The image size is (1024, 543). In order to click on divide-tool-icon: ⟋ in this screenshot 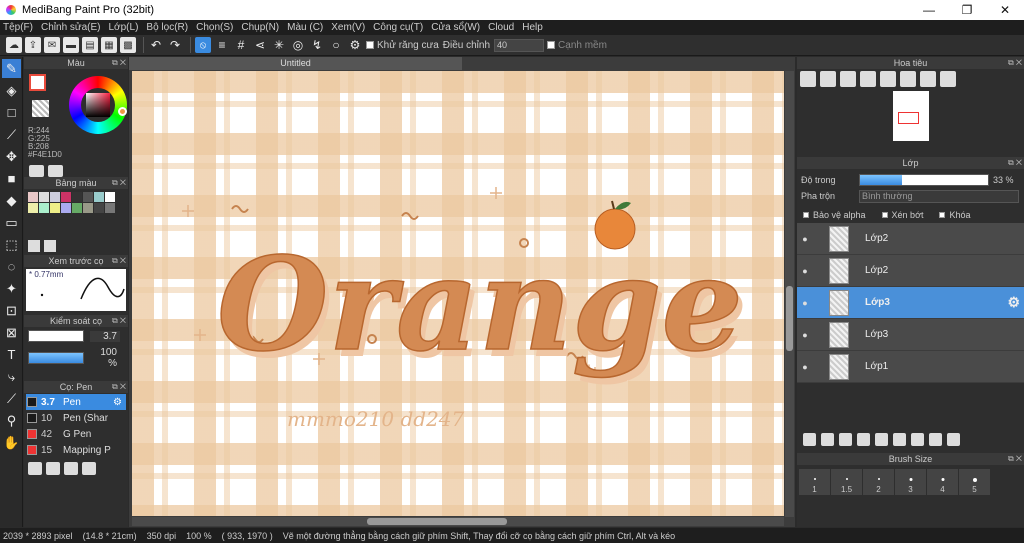, I will do `click(11, 398)`.